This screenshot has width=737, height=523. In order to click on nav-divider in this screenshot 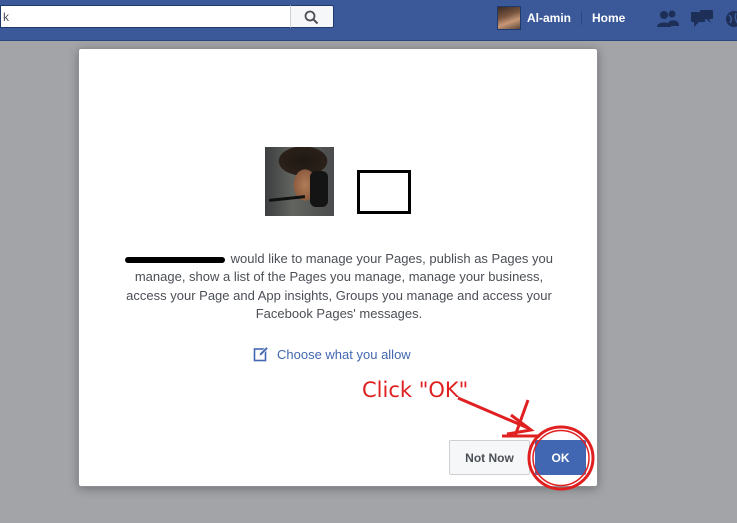, I will do `click(581, 18)`.